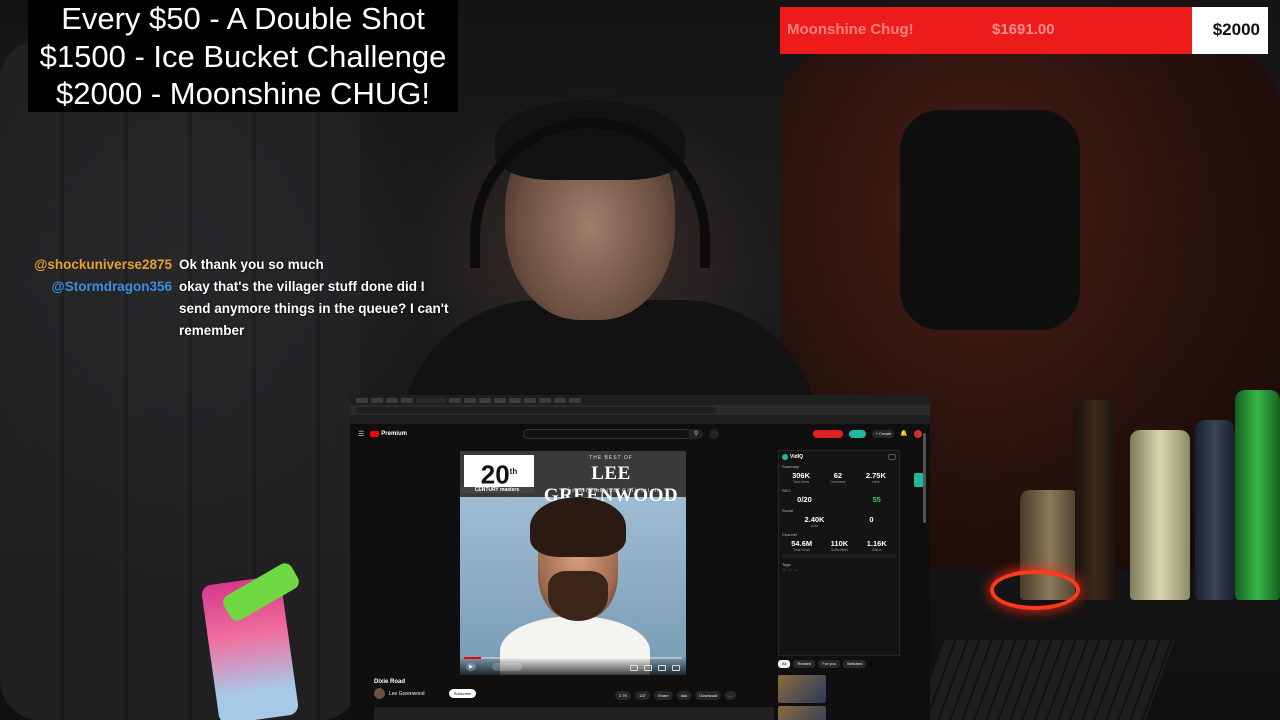 The image size is (1280, 720). I want to click on channel-avatar, so click(379, 693).